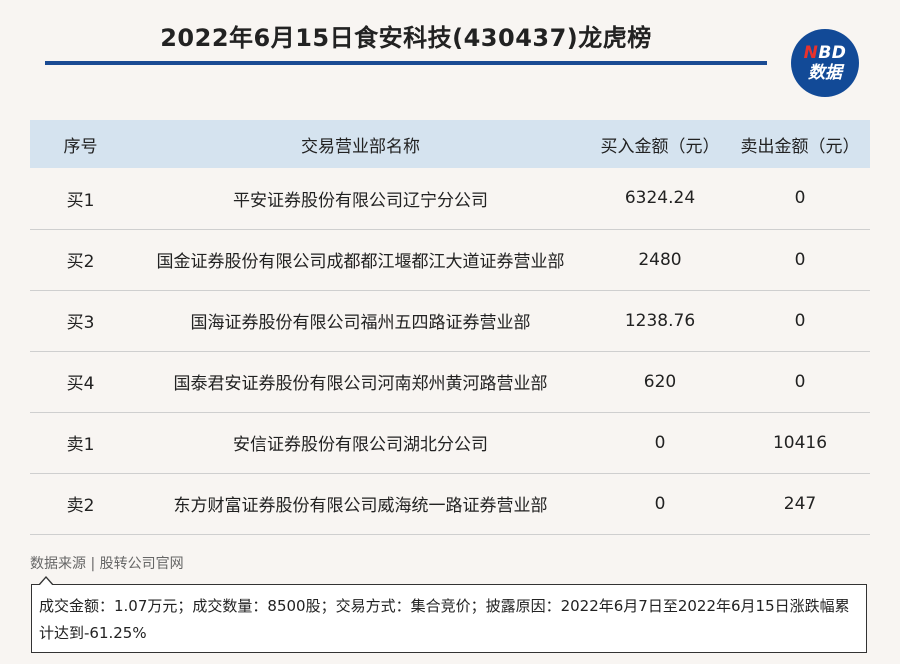 The height and width of the screenshot is (664, 900). I want to click on header-sell-amount: 卖出金额（元）, so click(800, 144).